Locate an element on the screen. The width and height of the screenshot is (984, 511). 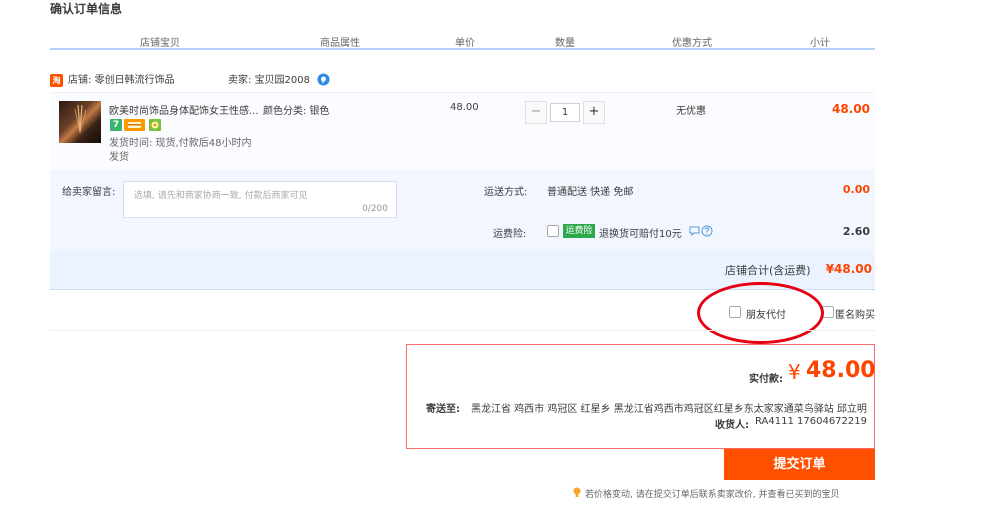
payment-summary-box is located at coordinates (640, 396).